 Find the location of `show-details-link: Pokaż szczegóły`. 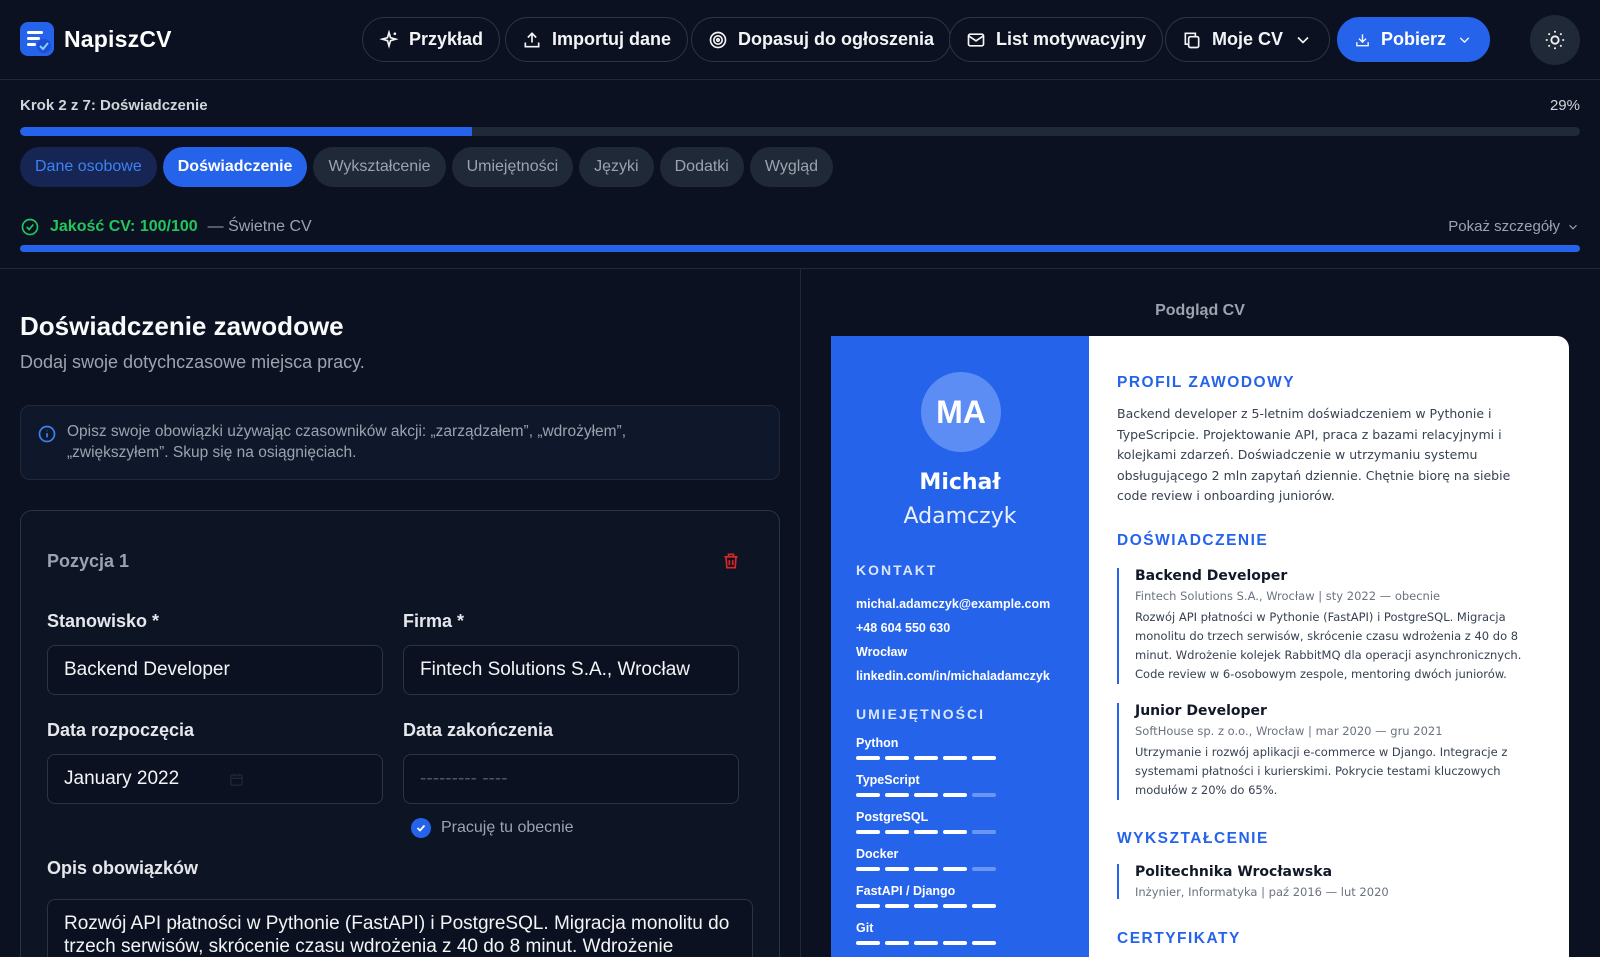

show-details-link: Pokaż szczegóły is located at coordinates (1514, 226).